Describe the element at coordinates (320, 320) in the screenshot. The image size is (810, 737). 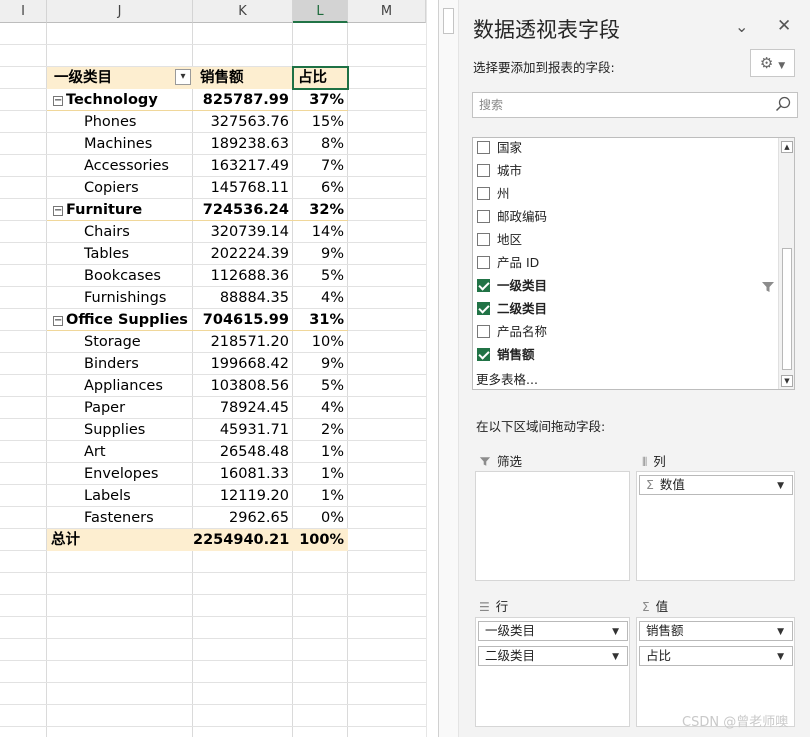
I see `pivot-share-value: 31%` at that location.